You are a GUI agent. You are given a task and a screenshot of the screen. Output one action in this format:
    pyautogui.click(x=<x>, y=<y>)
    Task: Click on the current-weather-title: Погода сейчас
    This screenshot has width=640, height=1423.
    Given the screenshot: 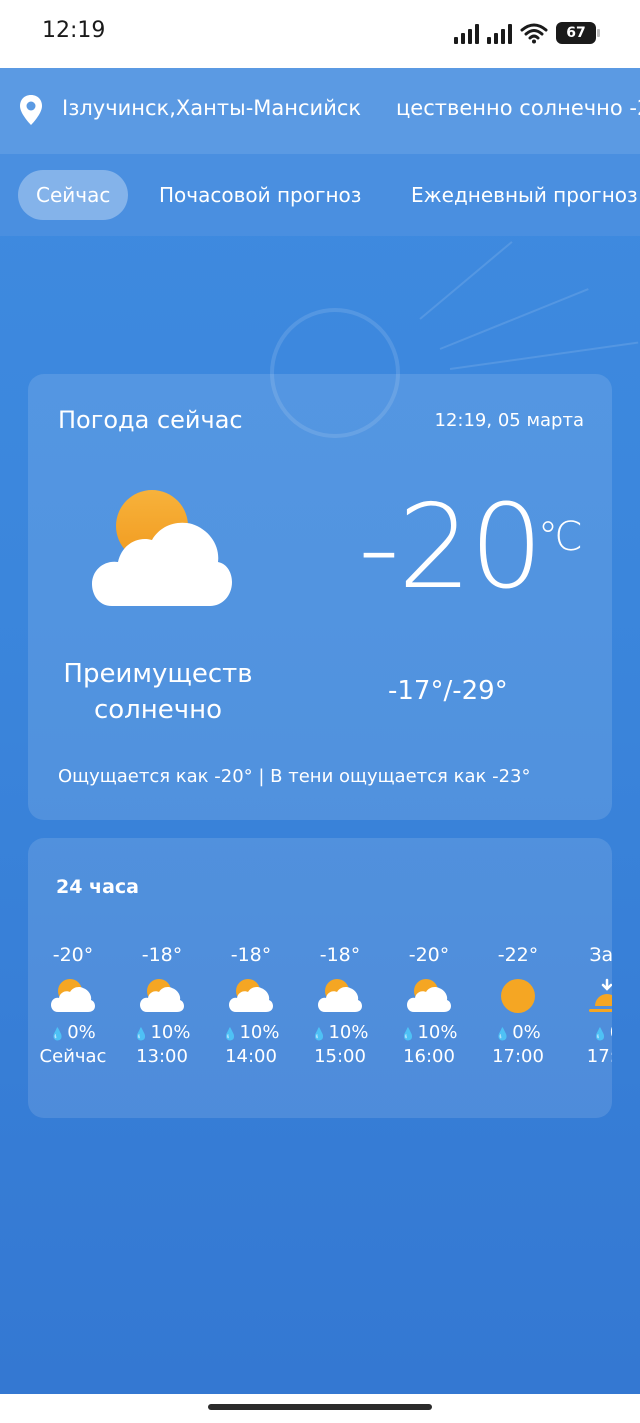 What is the action you would take?
    pyautogui.click(x=150, y=420)
    